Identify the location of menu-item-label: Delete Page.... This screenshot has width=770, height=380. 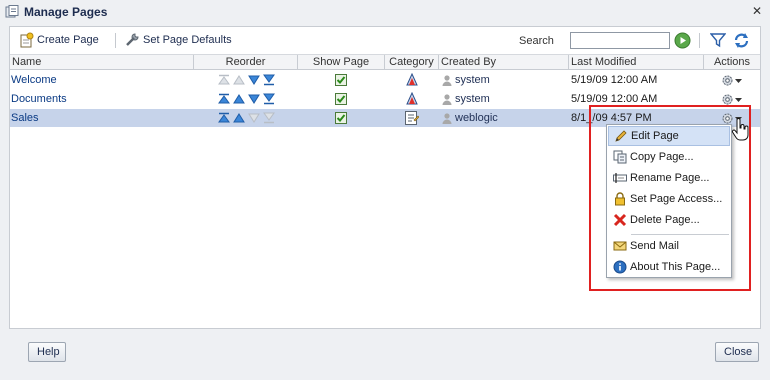
(665, 220).